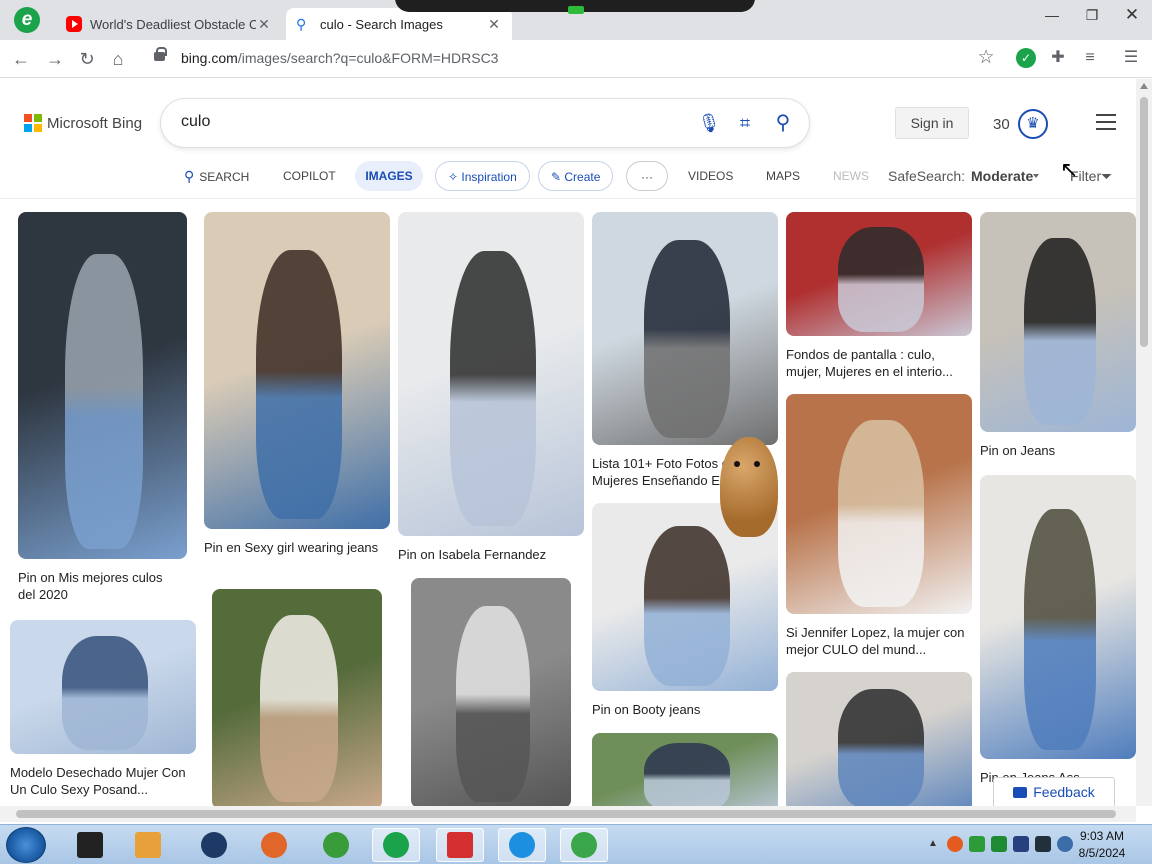 The image size is (1152, 864). Describe the element at coordinates (21, 59) in the screenshot. I see `back-button: ←` at that location.